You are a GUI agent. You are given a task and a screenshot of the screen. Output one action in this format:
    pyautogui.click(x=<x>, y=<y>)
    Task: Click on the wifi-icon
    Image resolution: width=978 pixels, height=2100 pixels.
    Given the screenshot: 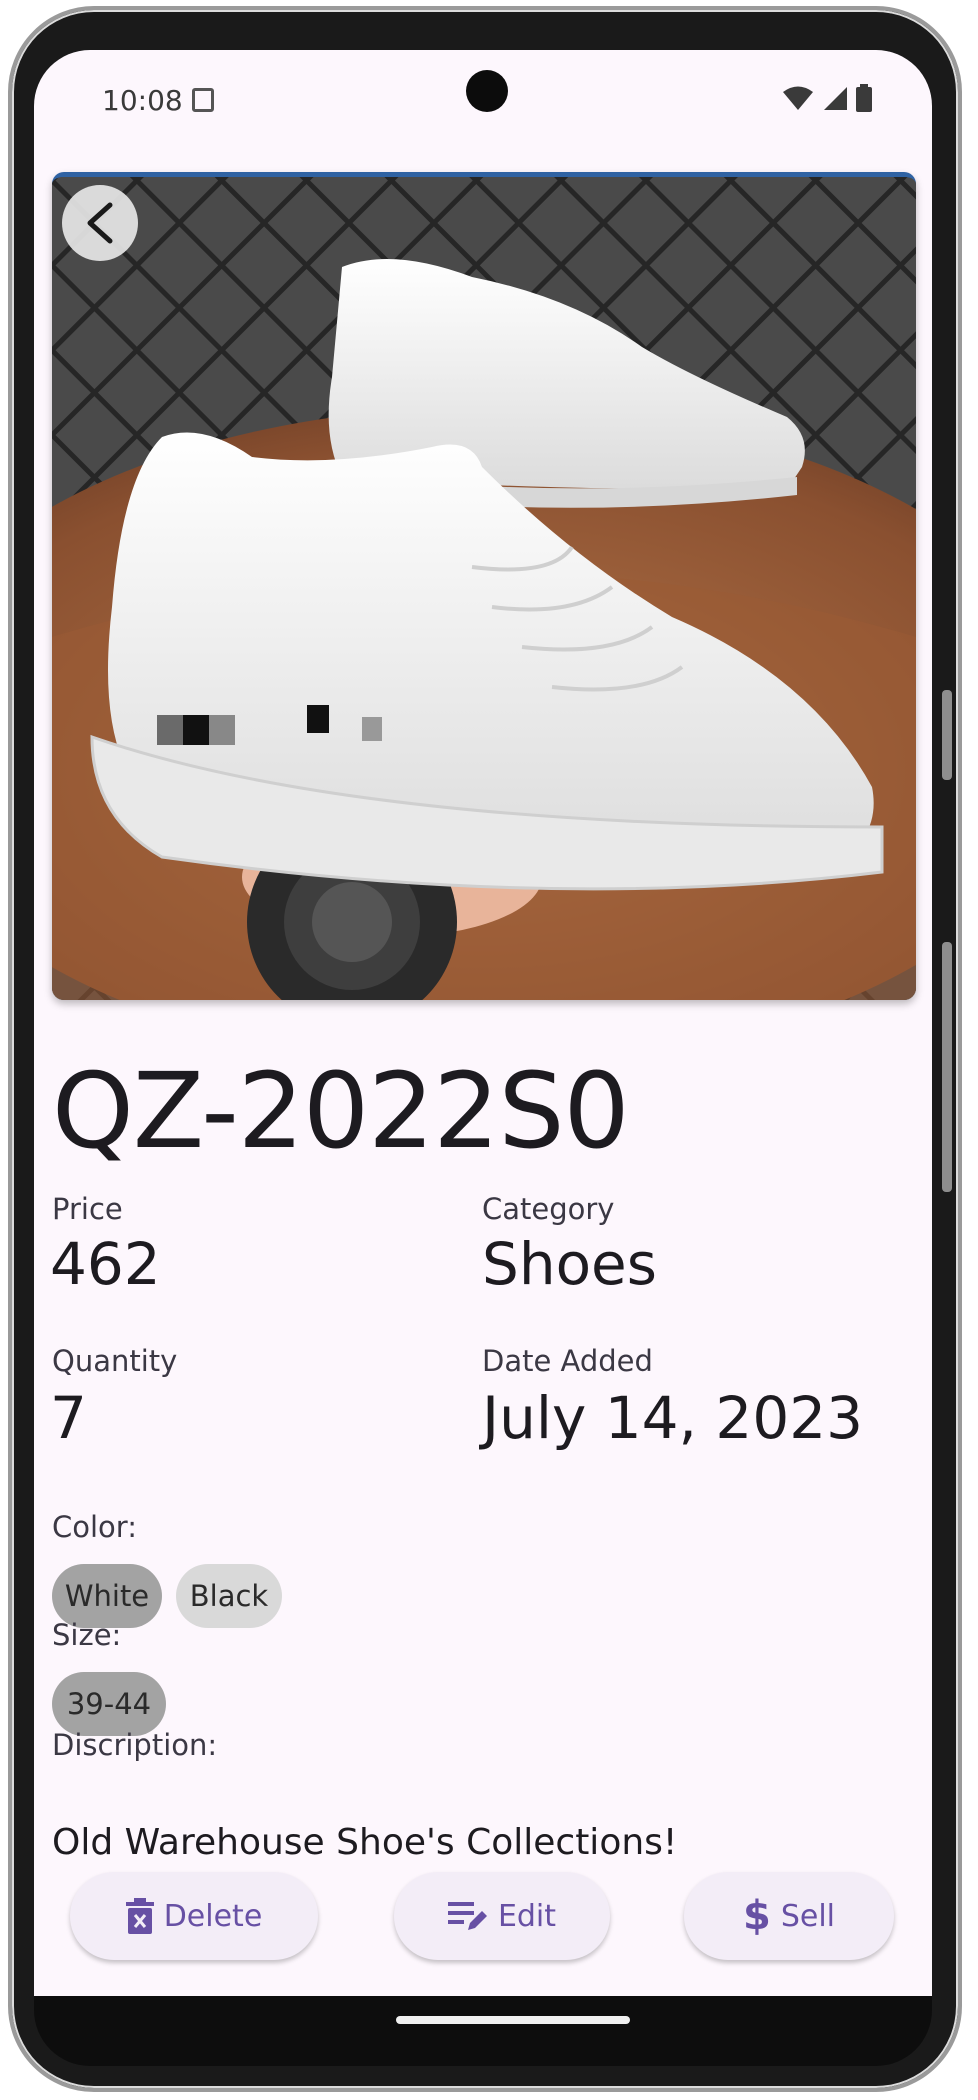 What is the action you would take?
    pyautogui.click(x=798, y=98)
    